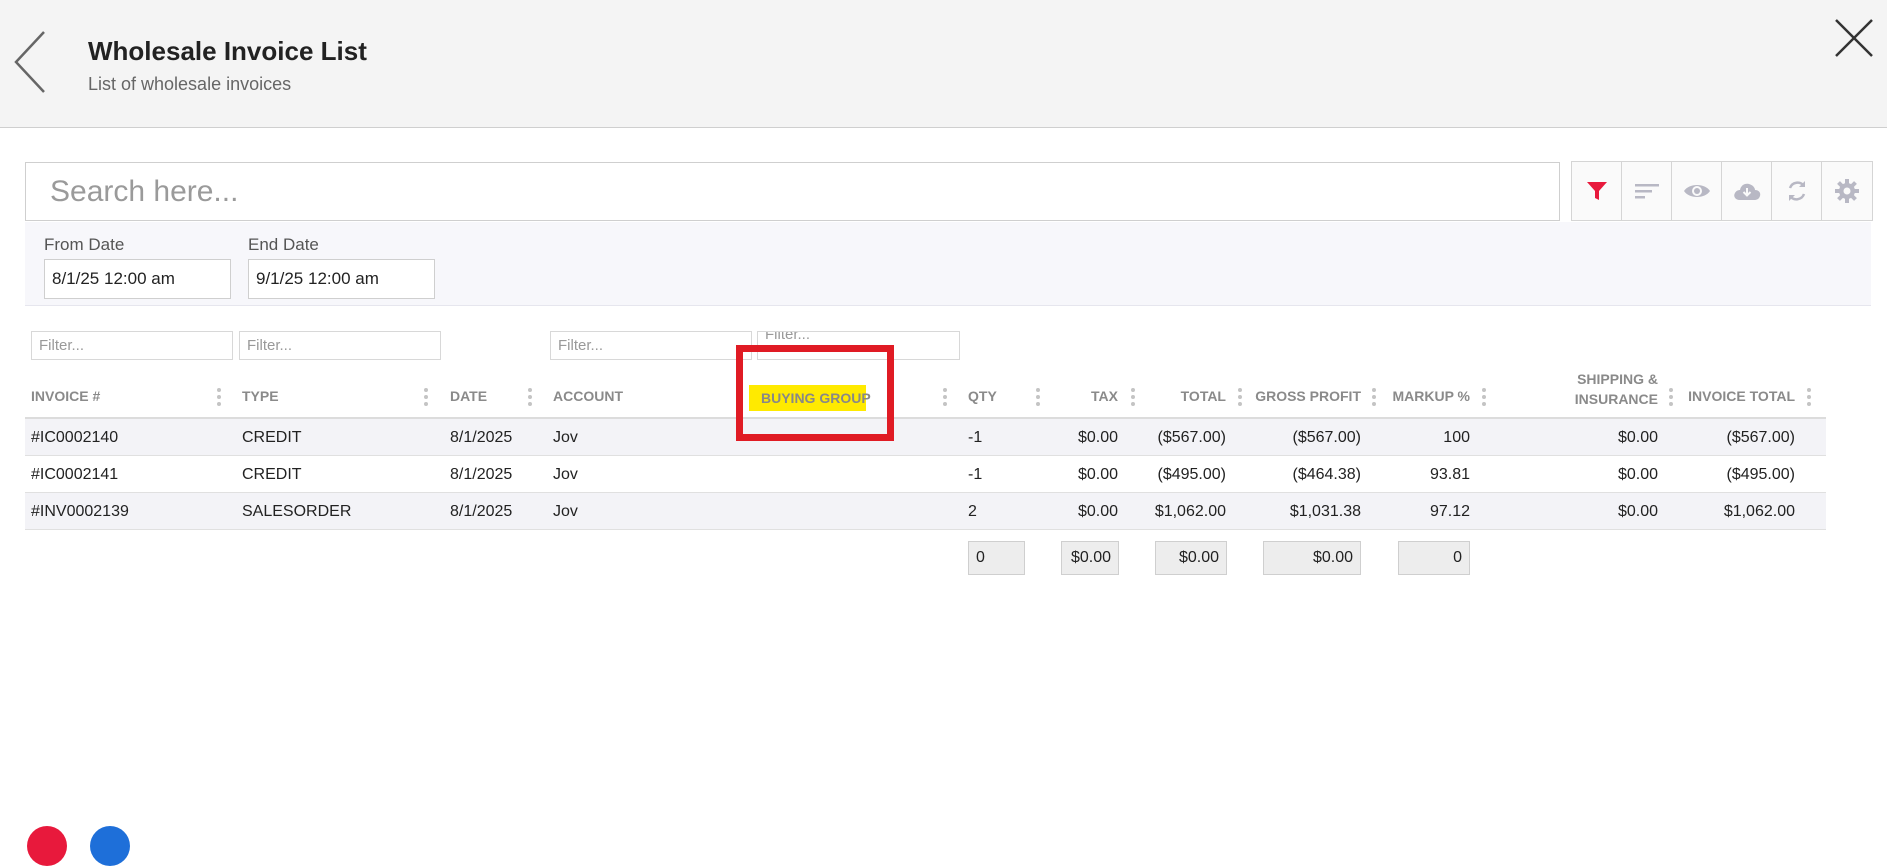  I want to click on page-subtitle: List of wholesale invoices, so click(190, 84).